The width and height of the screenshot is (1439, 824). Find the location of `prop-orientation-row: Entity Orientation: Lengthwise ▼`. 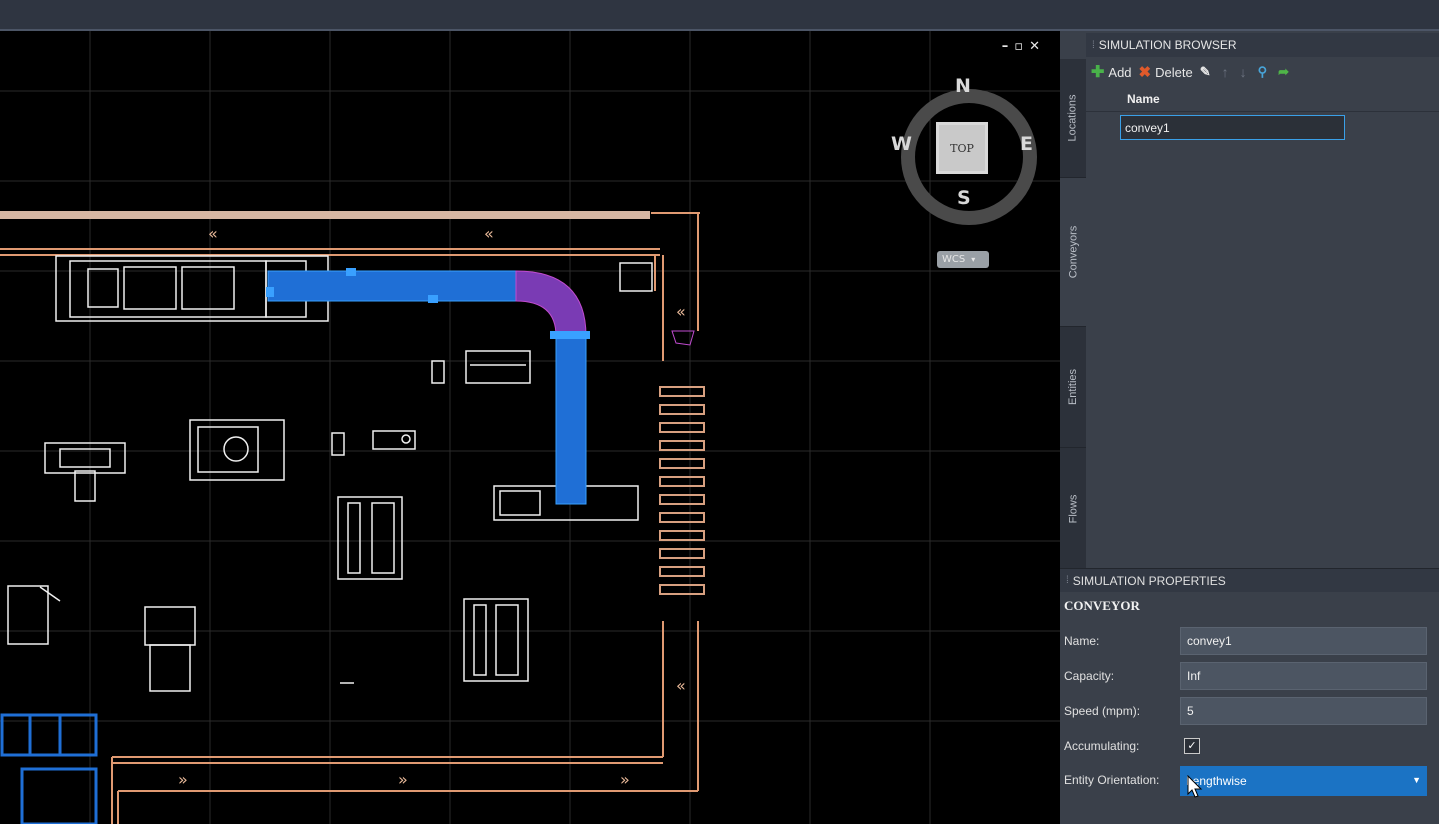

prop-orientation-row: Entity Orientation: Lengthwise ▼ is located at coordinates (1249, 780).